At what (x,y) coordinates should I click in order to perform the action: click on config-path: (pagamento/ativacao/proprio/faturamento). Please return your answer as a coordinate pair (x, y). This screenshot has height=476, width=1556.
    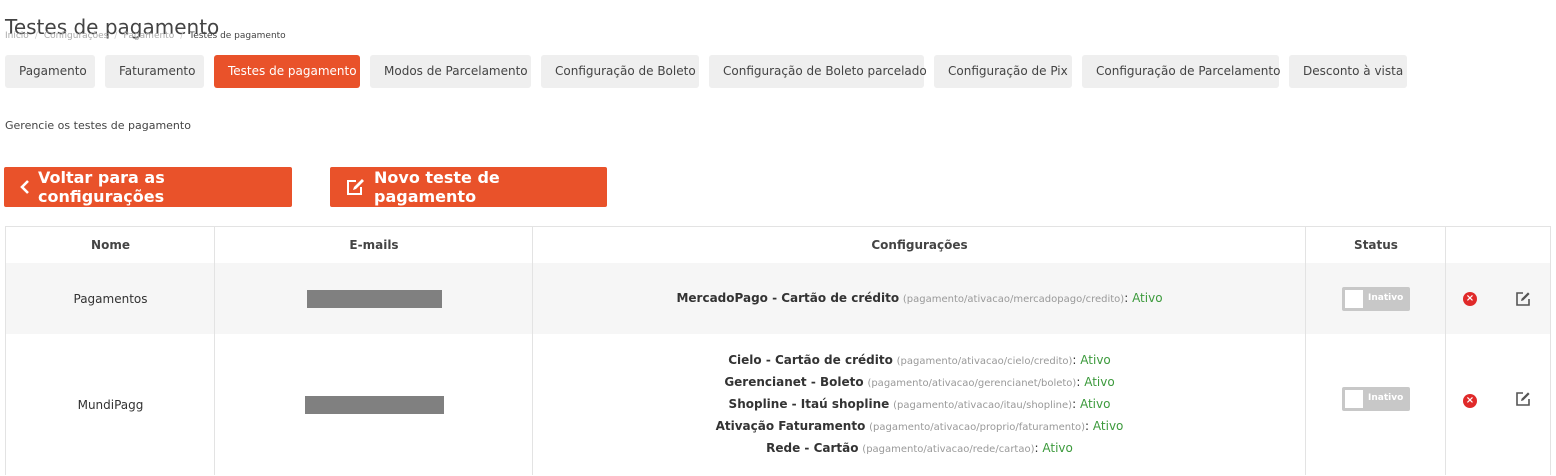
    Looking at the image, I should click on (977, 427).